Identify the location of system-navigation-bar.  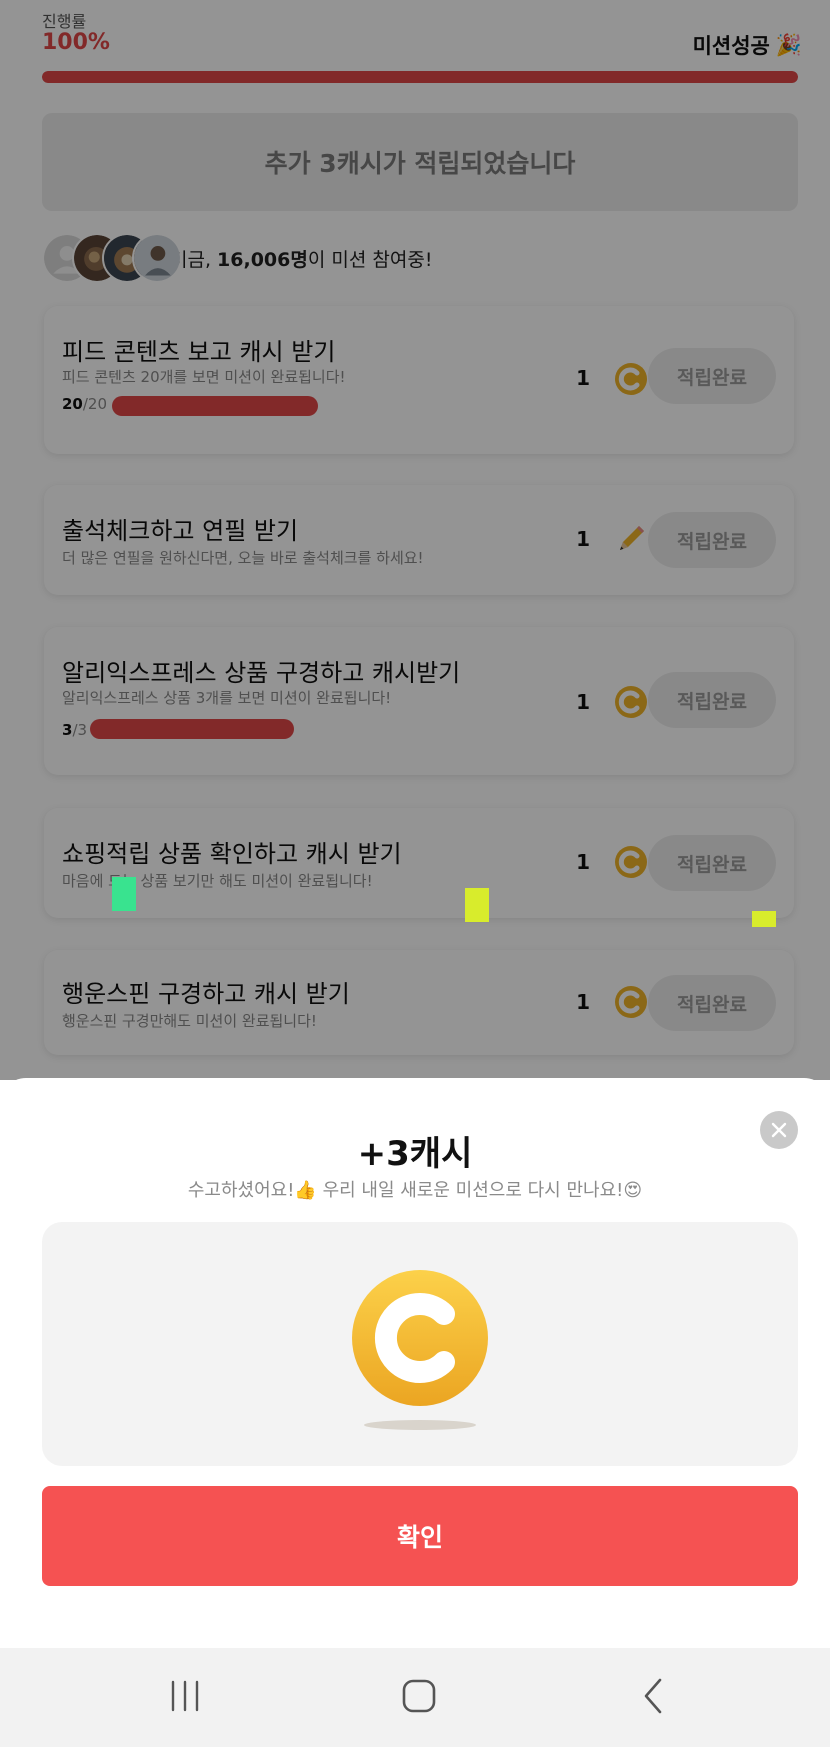
(415, 1697).